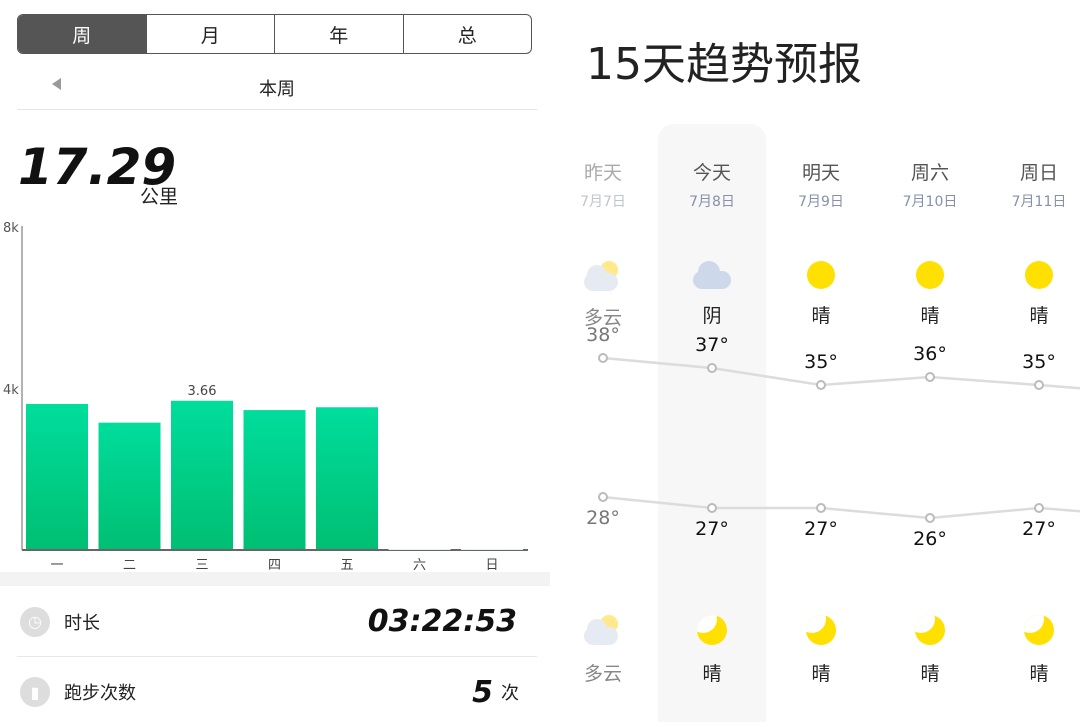  I want to click on stat-value: 03:22:53, so click(442, 621).